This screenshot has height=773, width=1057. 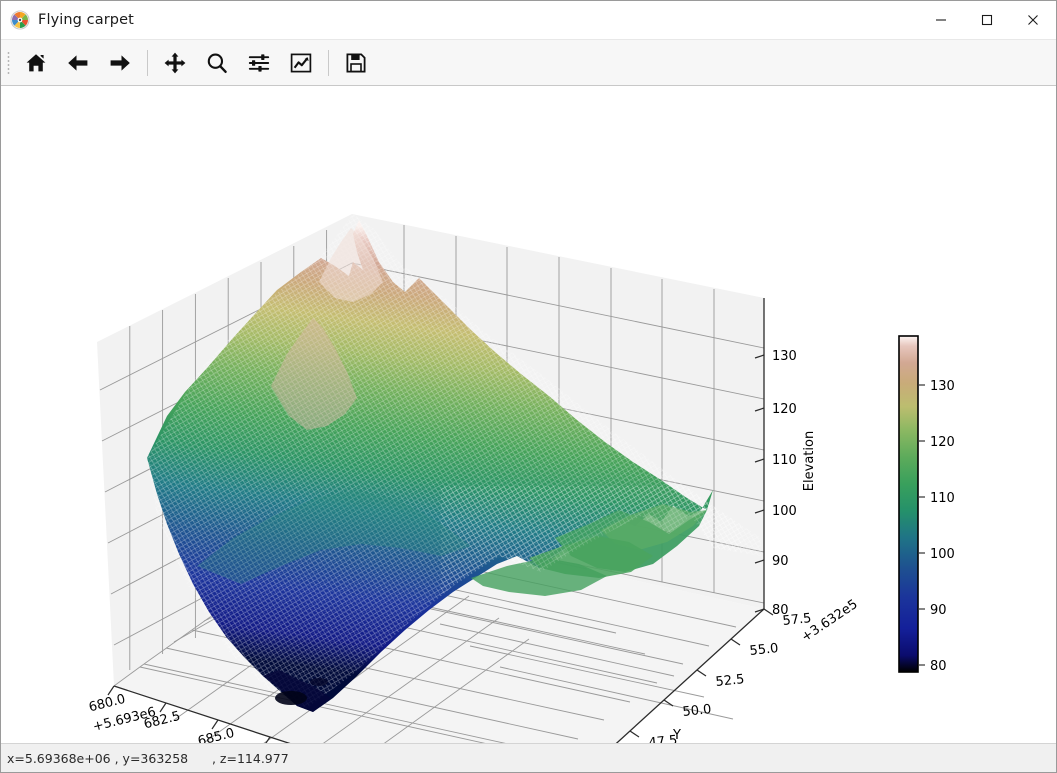 What do you see at coordinates (908, 504) in the screenshot?
I see `colorbar-gradient` at bounding box center [908, 504].